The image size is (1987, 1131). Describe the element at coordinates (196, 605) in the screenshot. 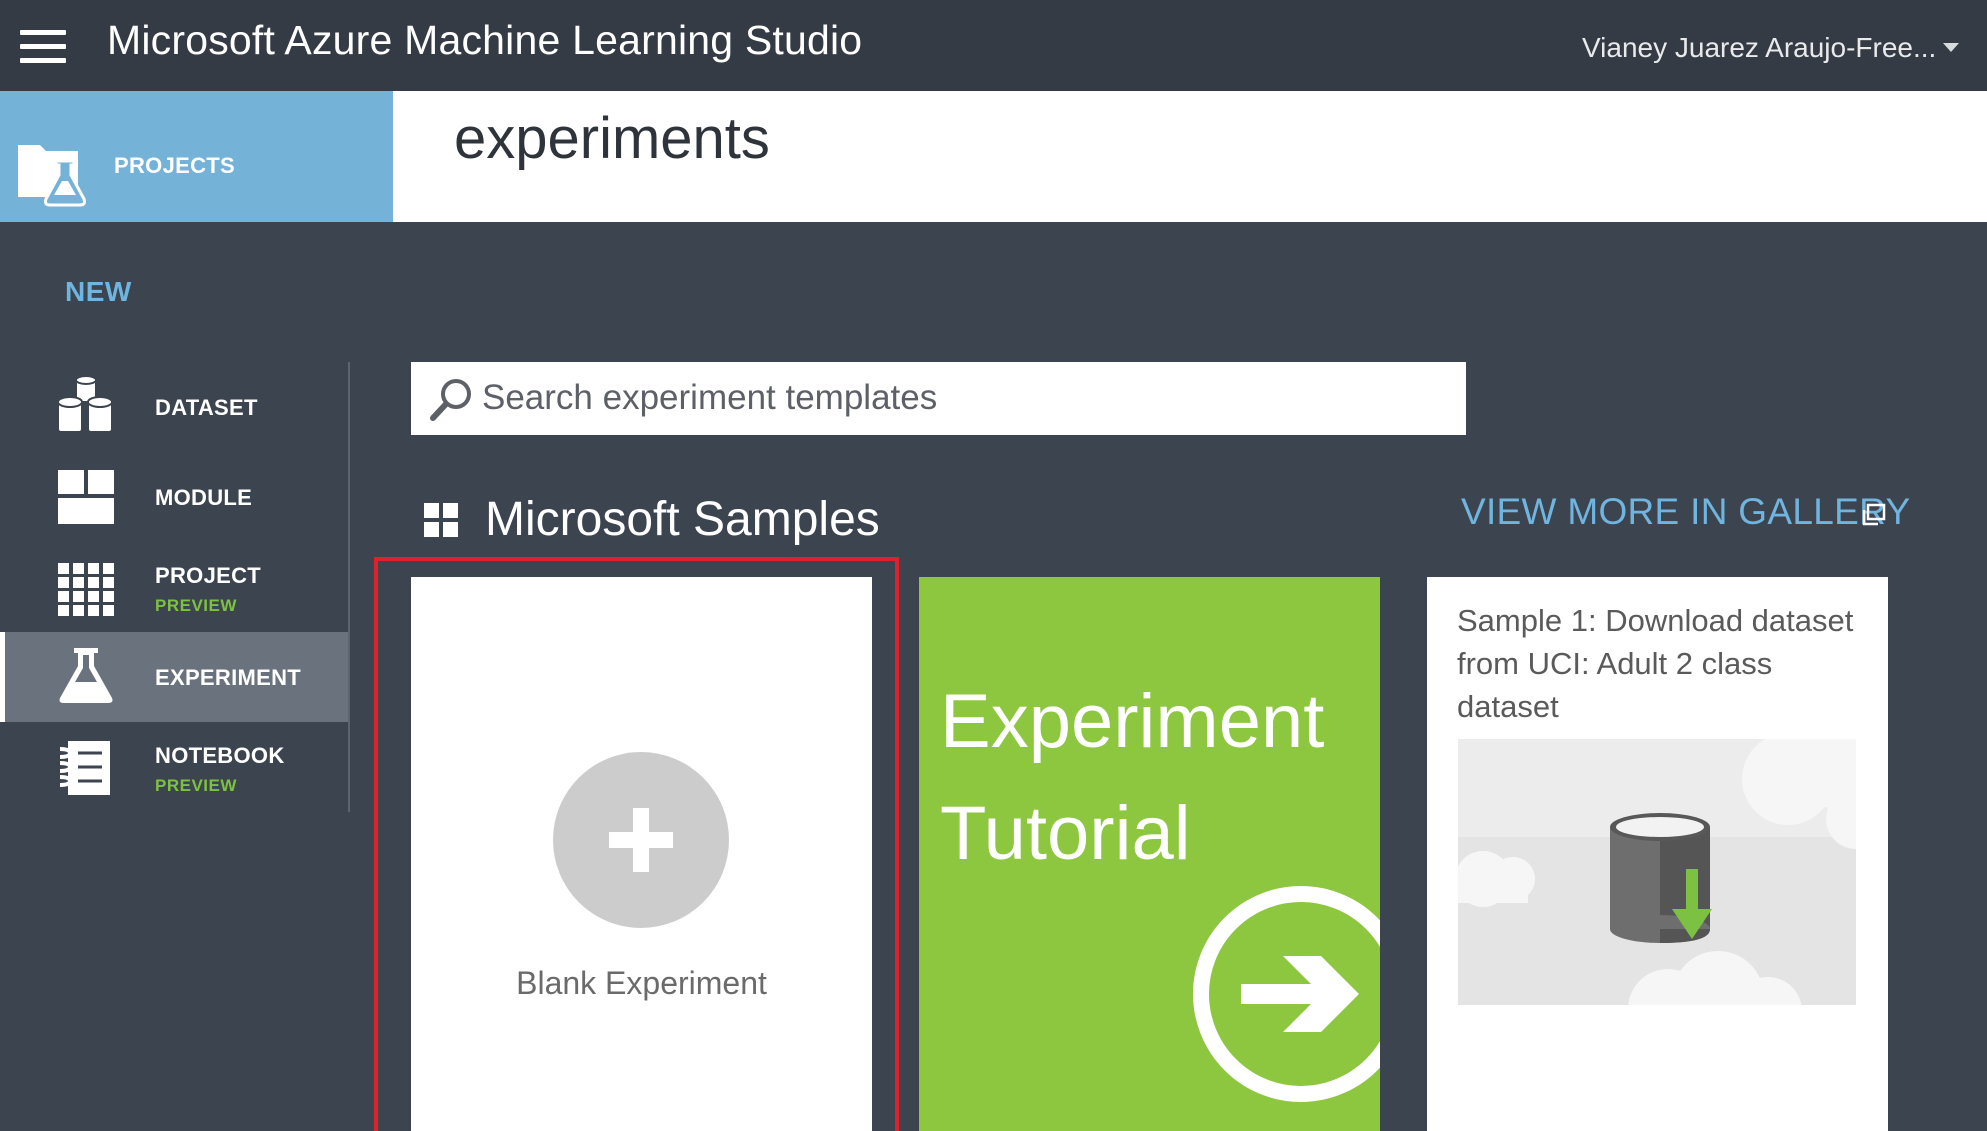

I see `nav-preview-badge-project: PREVIEW` at that location.